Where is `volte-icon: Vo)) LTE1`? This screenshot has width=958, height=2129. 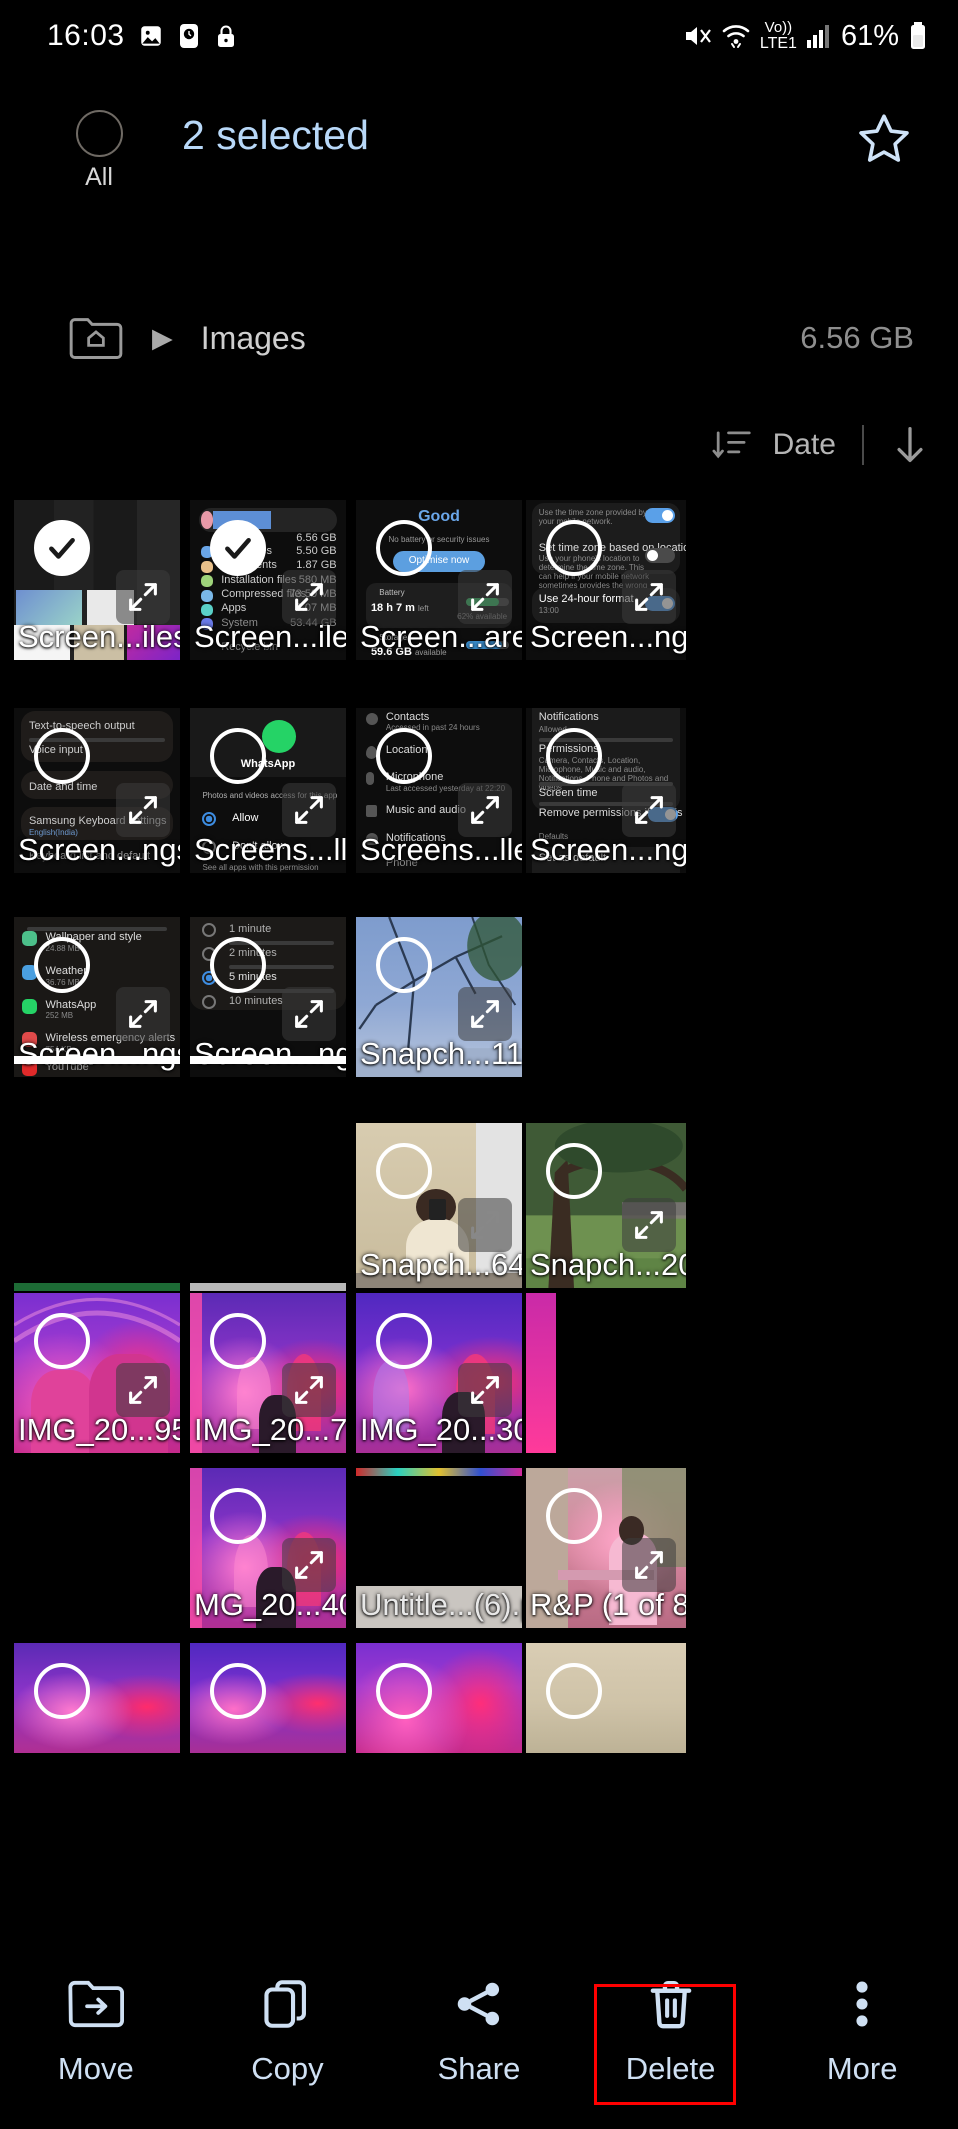
volte-icon: Vo)) LTE1 is located at coordinates (778, 35).